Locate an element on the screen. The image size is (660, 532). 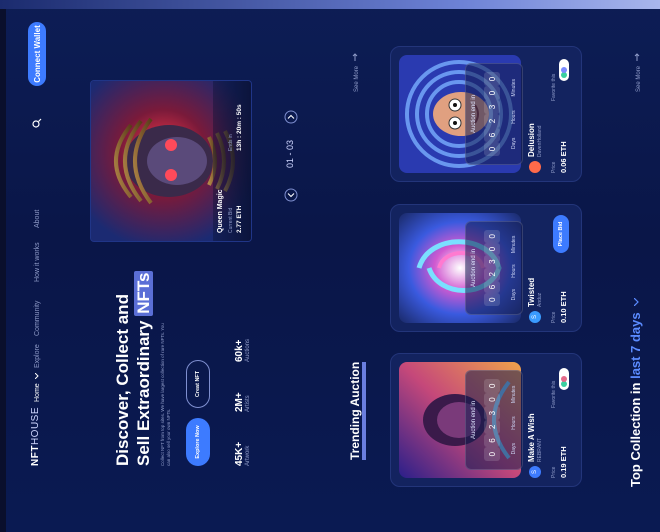
featured-name: Queen Magic is located at coordinates (220, 211).